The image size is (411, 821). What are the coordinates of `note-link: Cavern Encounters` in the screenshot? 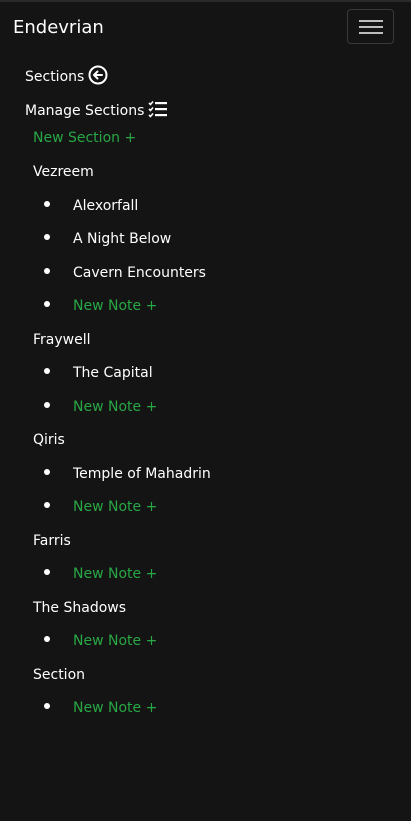 It's located at (139, 273).